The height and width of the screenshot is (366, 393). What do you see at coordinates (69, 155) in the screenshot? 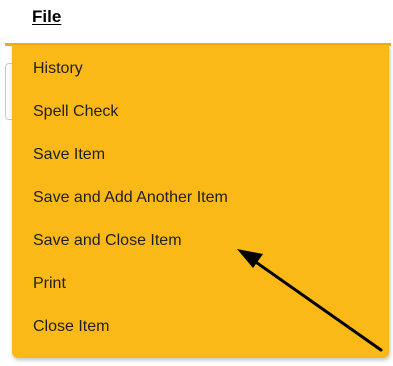
I see `menu-item-save-item: Save Item` at bounding box center [69, 155].